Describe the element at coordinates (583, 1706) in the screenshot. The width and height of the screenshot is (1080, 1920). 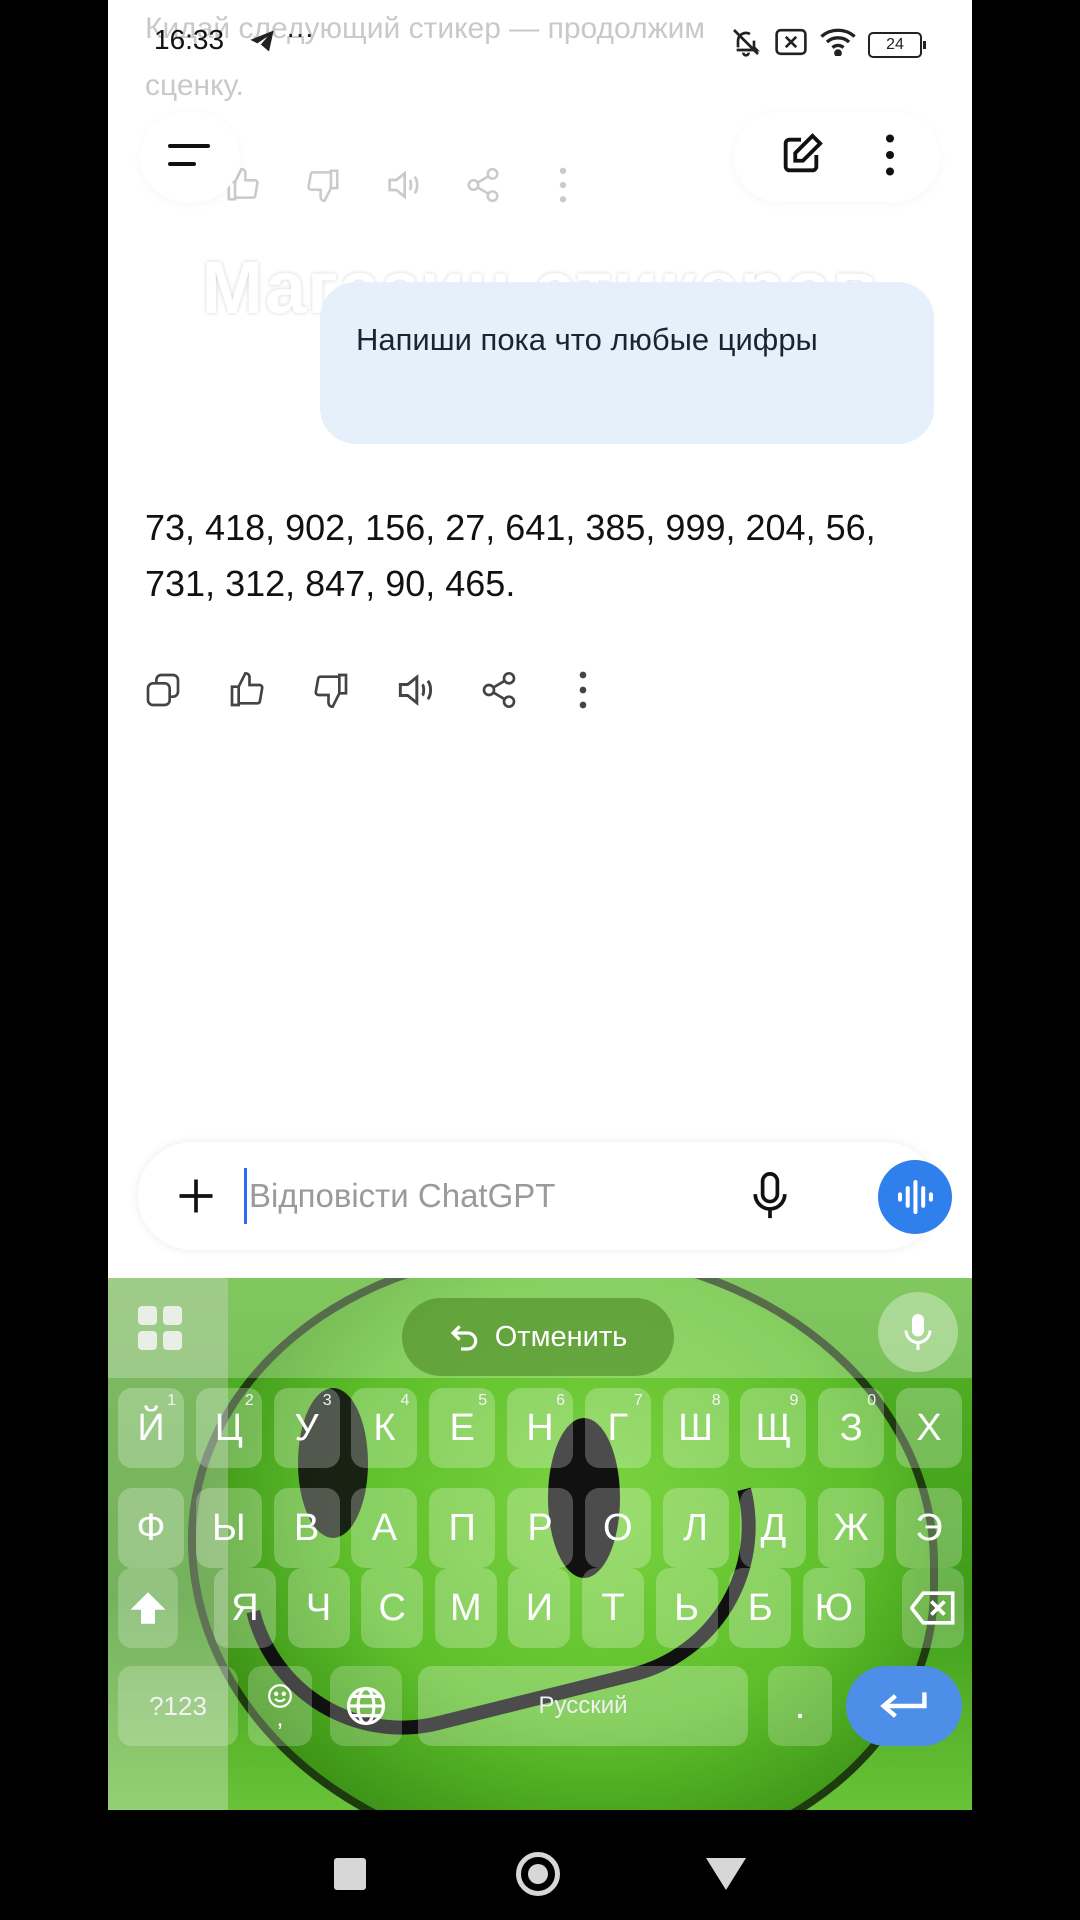
I see `space-key: Русский` at that location.